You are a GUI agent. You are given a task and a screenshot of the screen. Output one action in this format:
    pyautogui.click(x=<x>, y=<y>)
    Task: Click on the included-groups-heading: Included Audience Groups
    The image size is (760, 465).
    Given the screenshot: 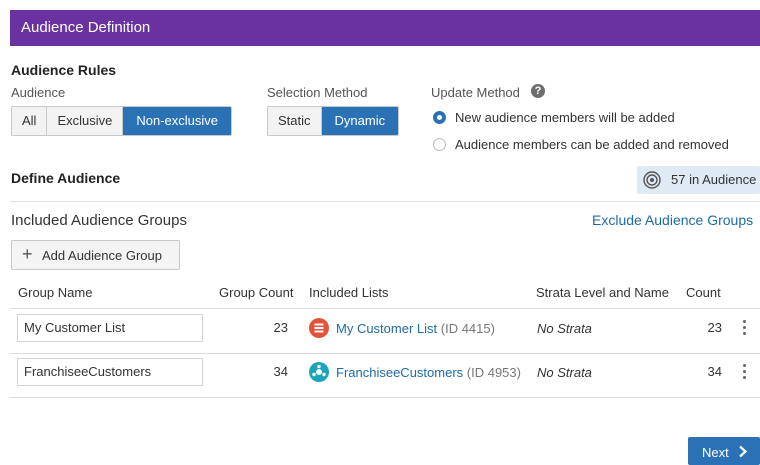 What is the action you would take?
    pyautogui.click(x=99, y=220)
    